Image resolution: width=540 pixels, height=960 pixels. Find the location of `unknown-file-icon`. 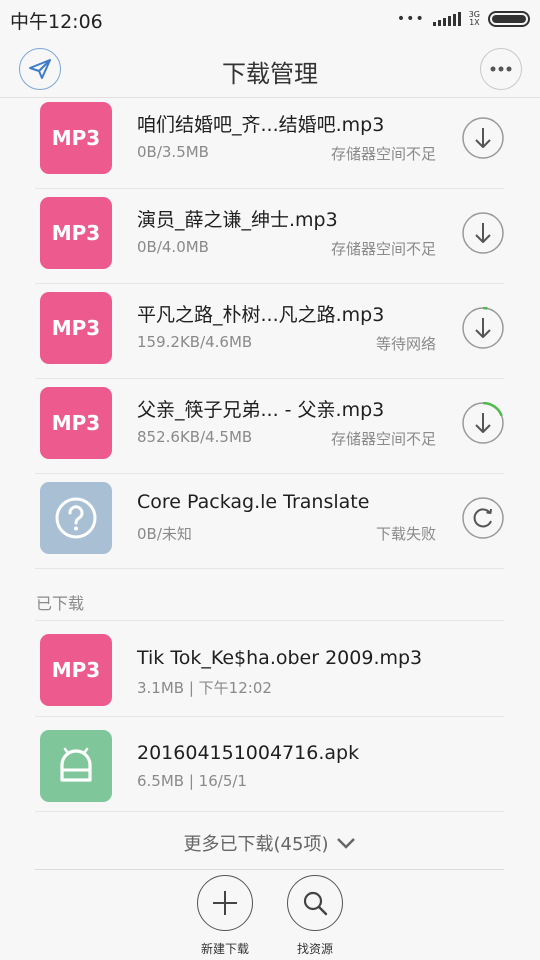

unknown-file-icon is located at coordinates (76, 518).